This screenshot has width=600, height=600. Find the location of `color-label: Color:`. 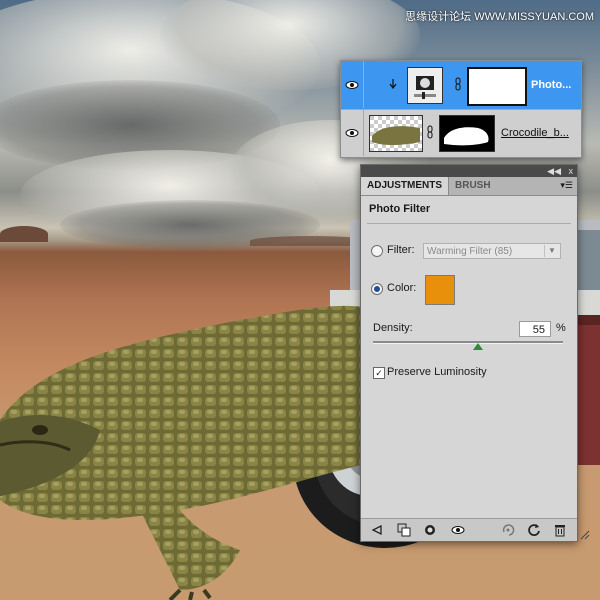

color-label: Color: is located at coordinates (402, 288).